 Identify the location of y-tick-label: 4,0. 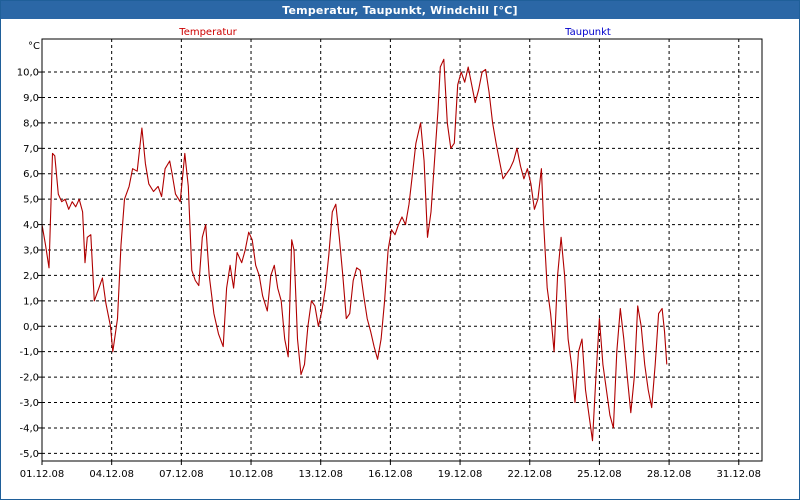
(31, 225).